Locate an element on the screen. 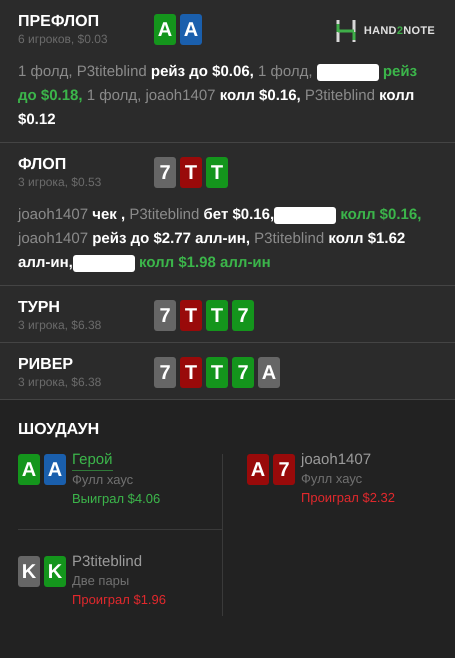  showdown-title: ШОУДАУН is located at coordinates (59, 430).